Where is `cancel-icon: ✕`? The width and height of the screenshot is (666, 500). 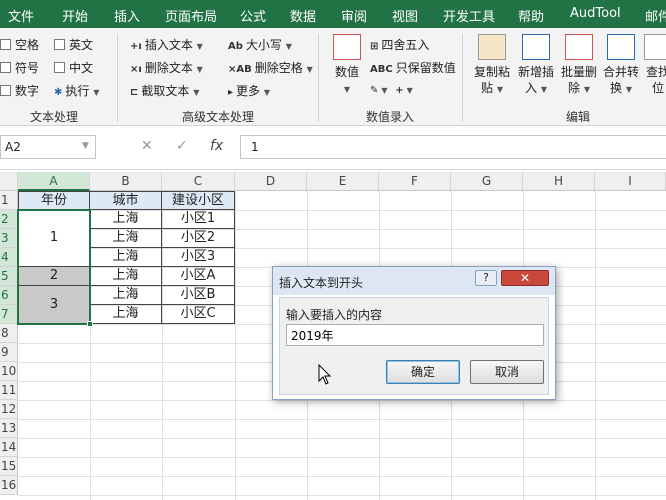
cancel-icon: ✕ is located at coordinates (147, 146).